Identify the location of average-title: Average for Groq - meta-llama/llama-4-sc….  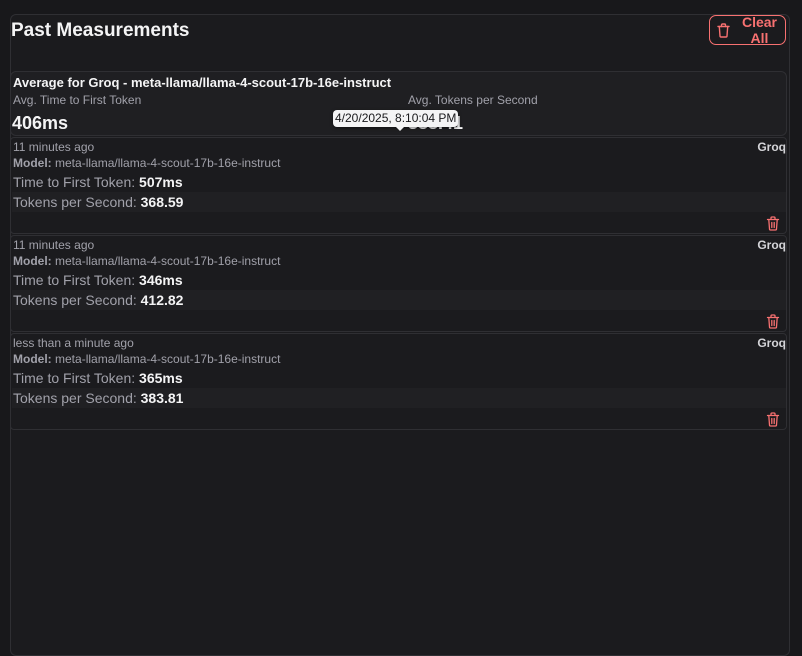
(202, 82).